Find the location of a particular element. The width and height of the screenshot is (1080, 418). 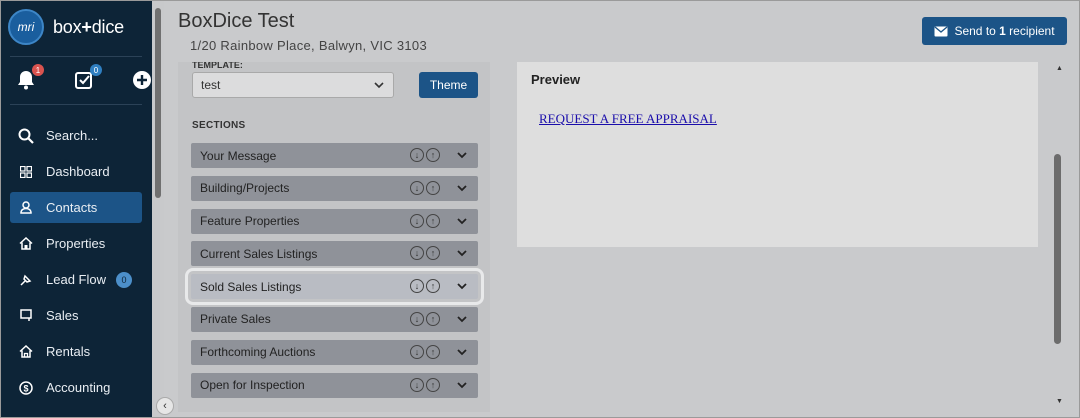

sidebar-item-accounting: $ Accounting is located at coordinates (76, 387).